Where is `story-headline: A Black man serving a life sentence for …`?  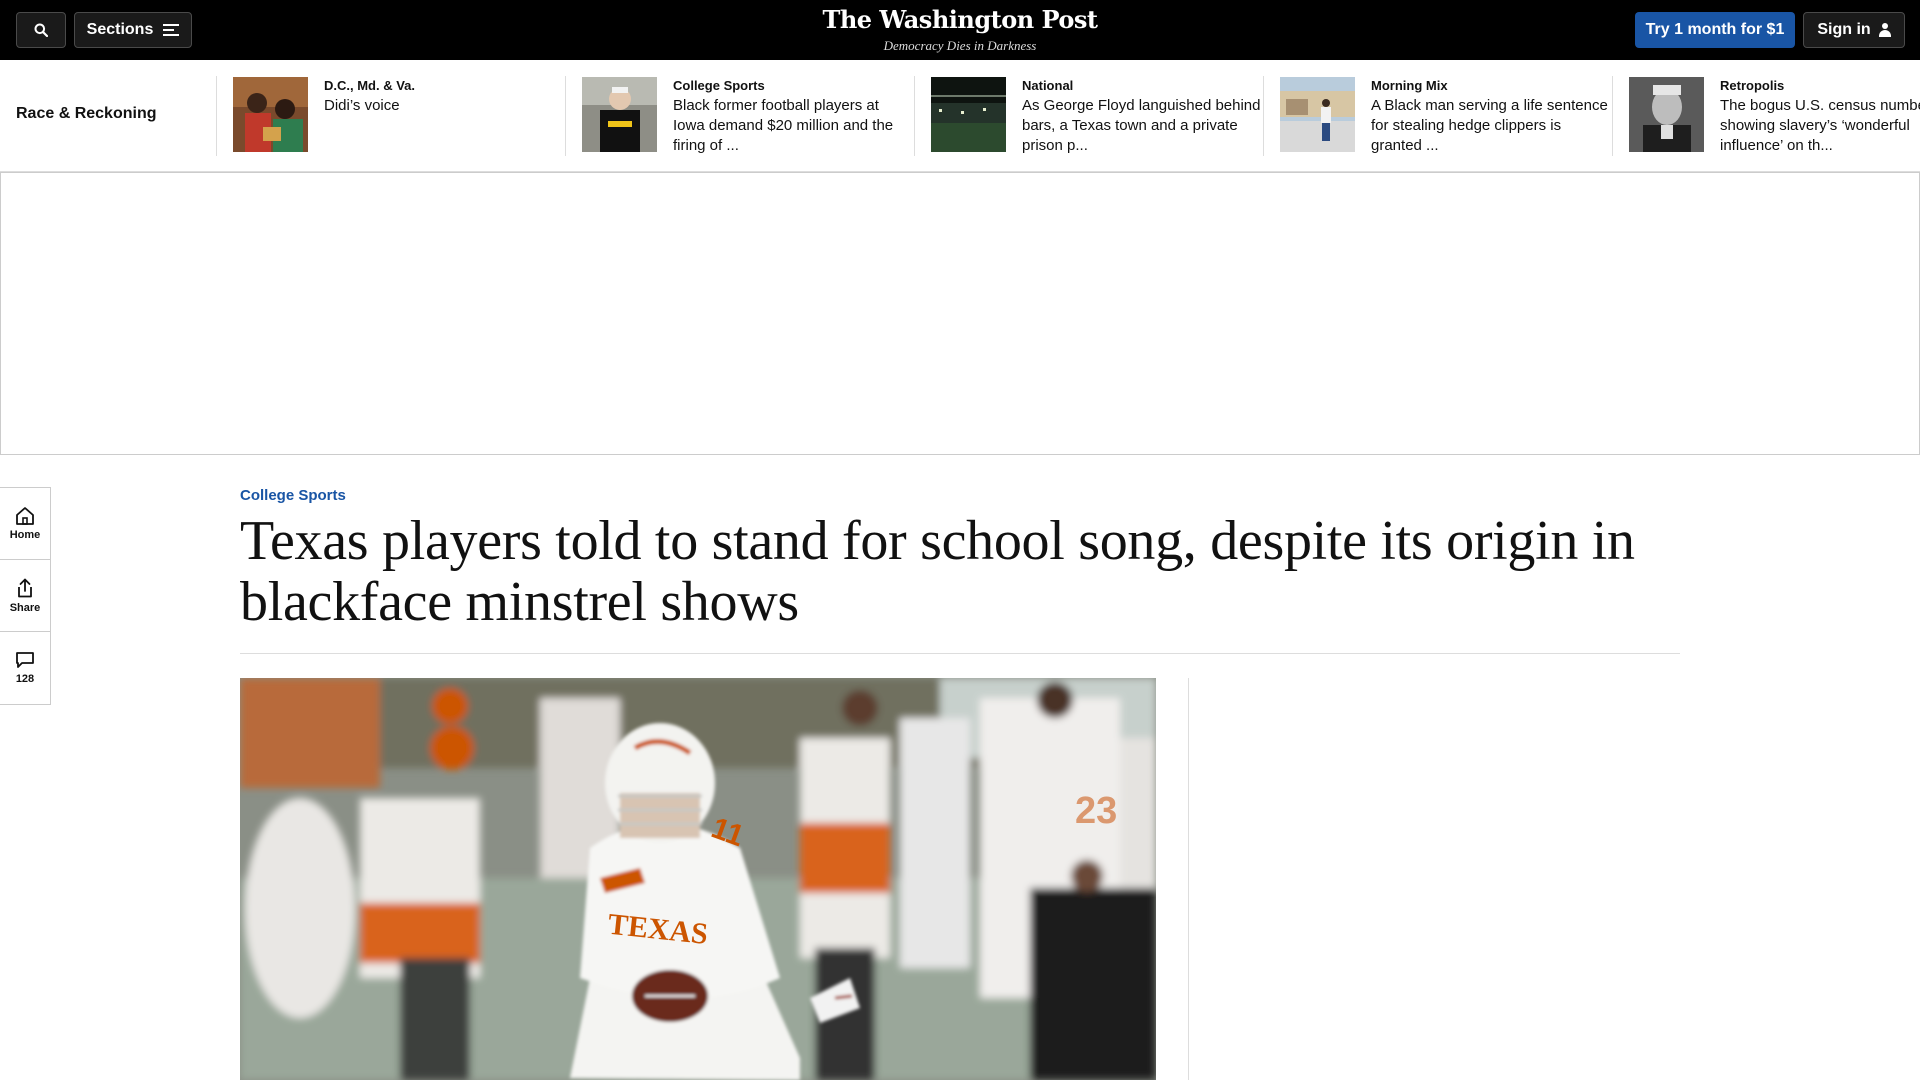 story-headline: A Black man serving a life sentence for … is located at coordinates (1491, 126).